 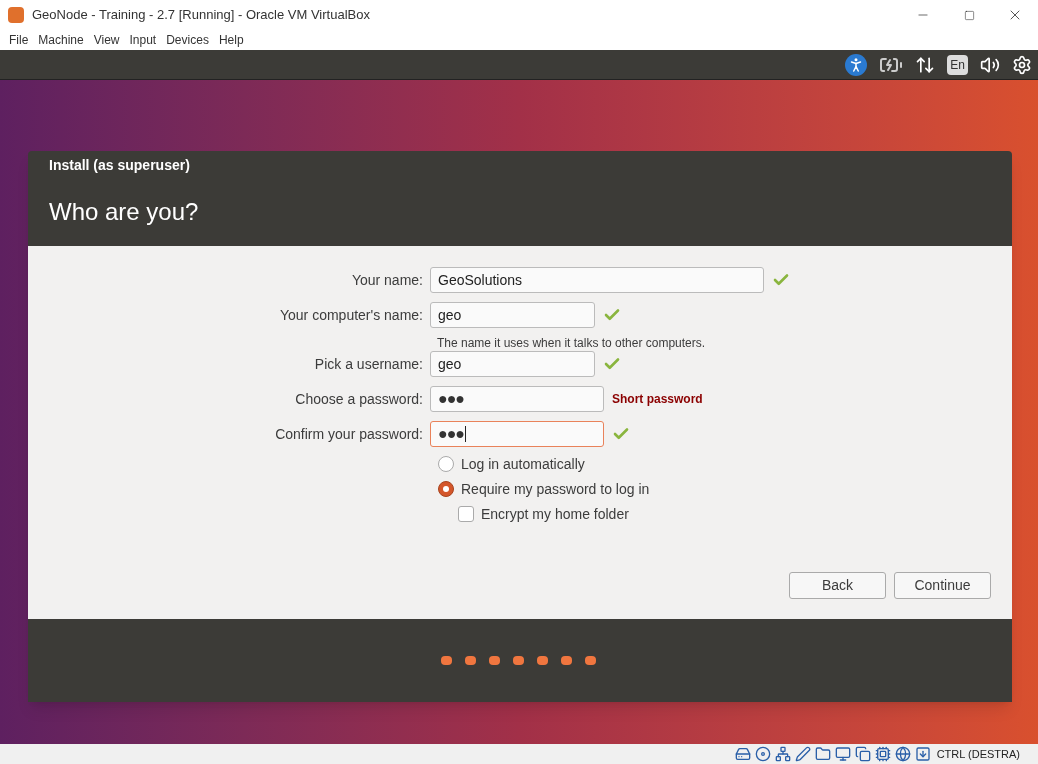 I want to click on disc-icon, so click(x=762, y=754).